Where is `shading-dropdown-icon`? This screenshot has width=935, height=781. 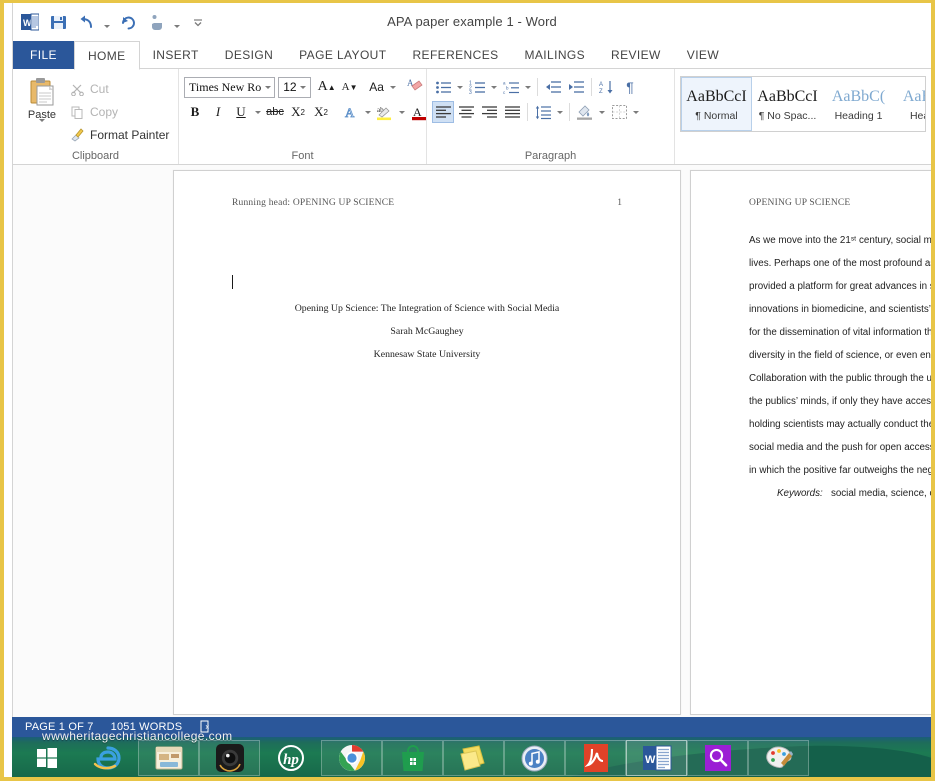 shading-dropdown-icon is located at coordinates (601, 112).